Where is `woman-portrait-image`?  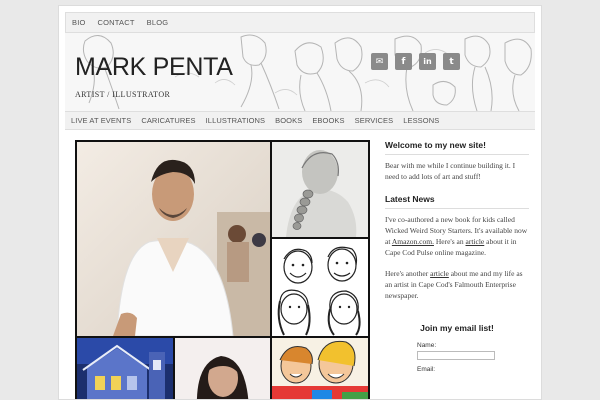 woman-portrait-image is located at coordinates (222, 368).